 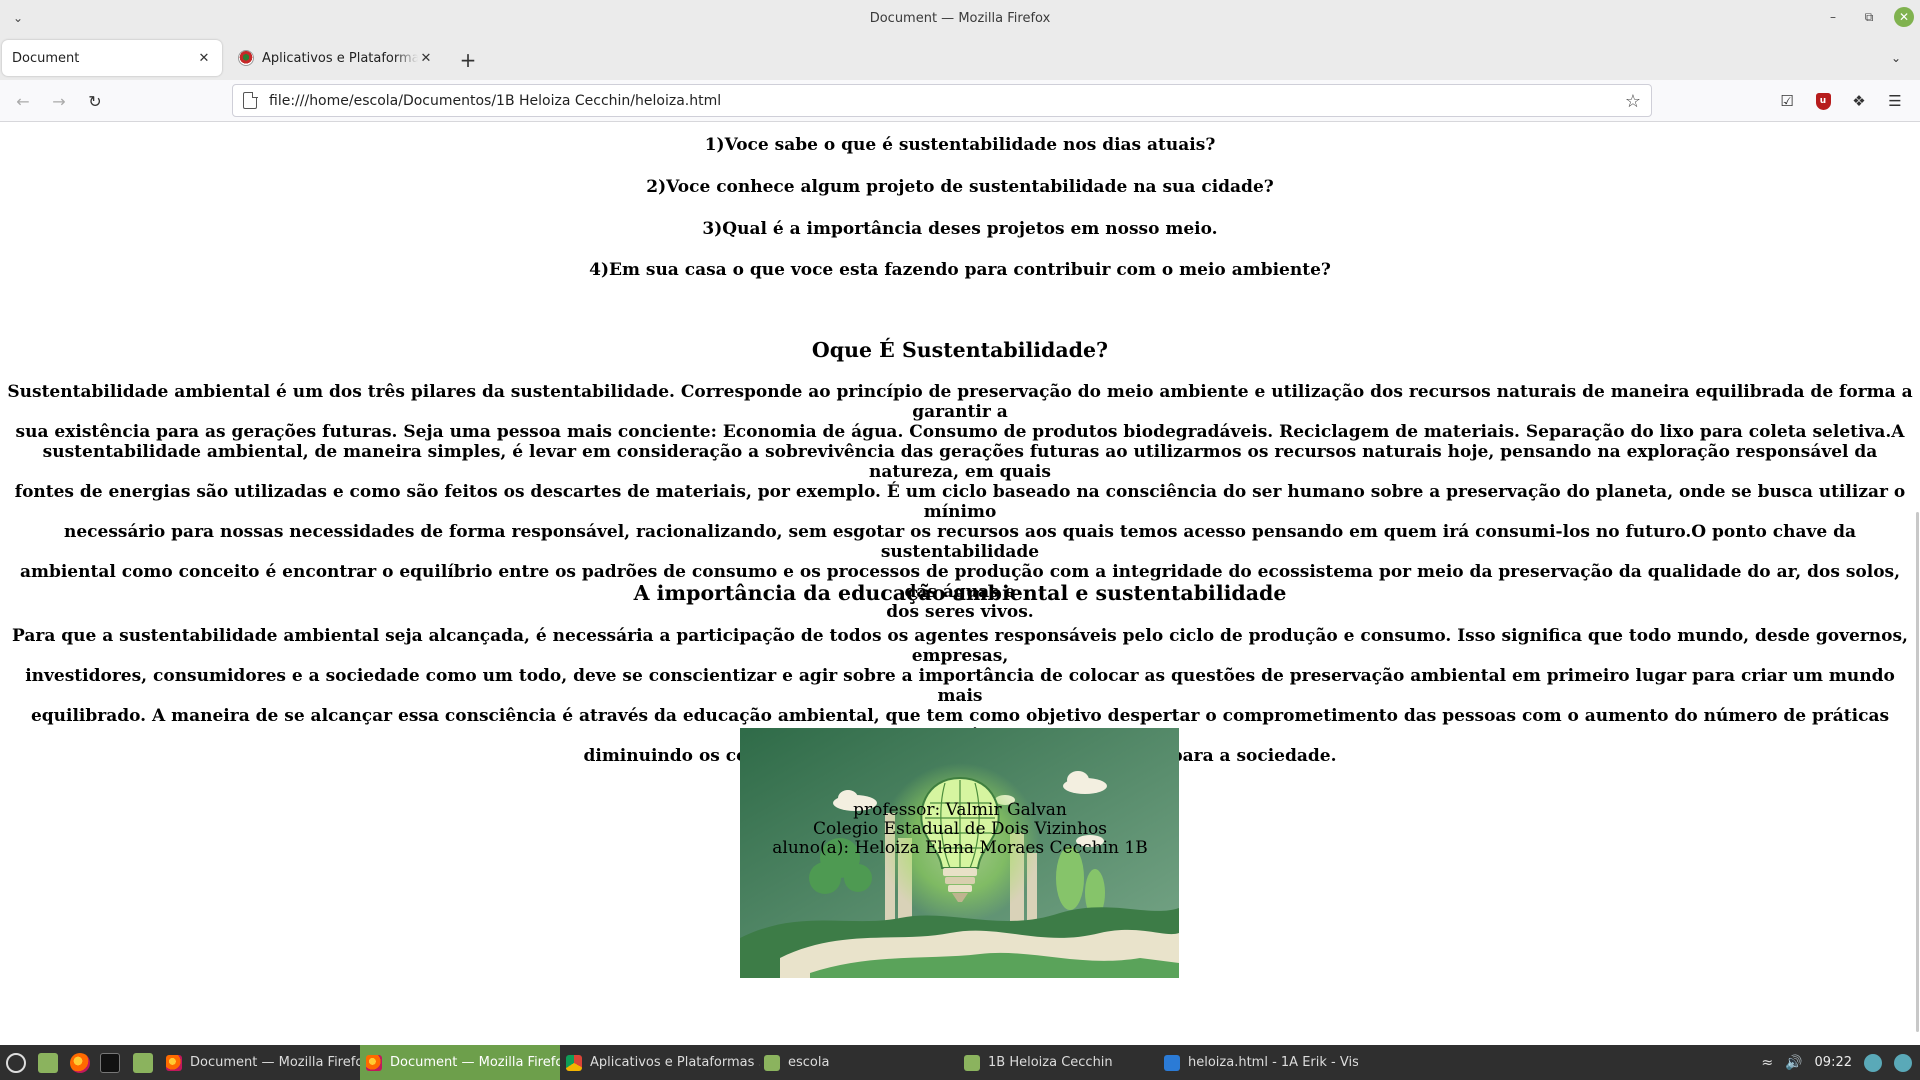 I want to click on tab-aplicativos: Aplicativos e Plataformas Educacionais ✕, so click(x=335, y=58).